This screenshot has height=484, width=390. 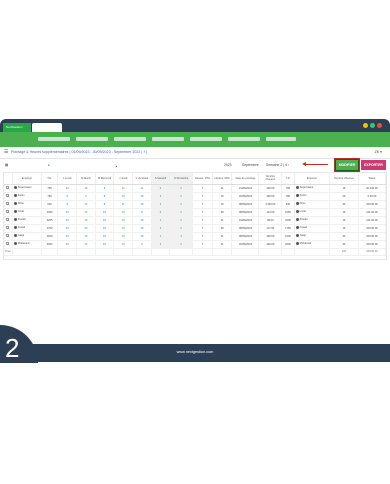 What do you see at coordinates (161, 179) in the screenshot?
I see `column-header: S Samedi` at bounding box center [161, 179].